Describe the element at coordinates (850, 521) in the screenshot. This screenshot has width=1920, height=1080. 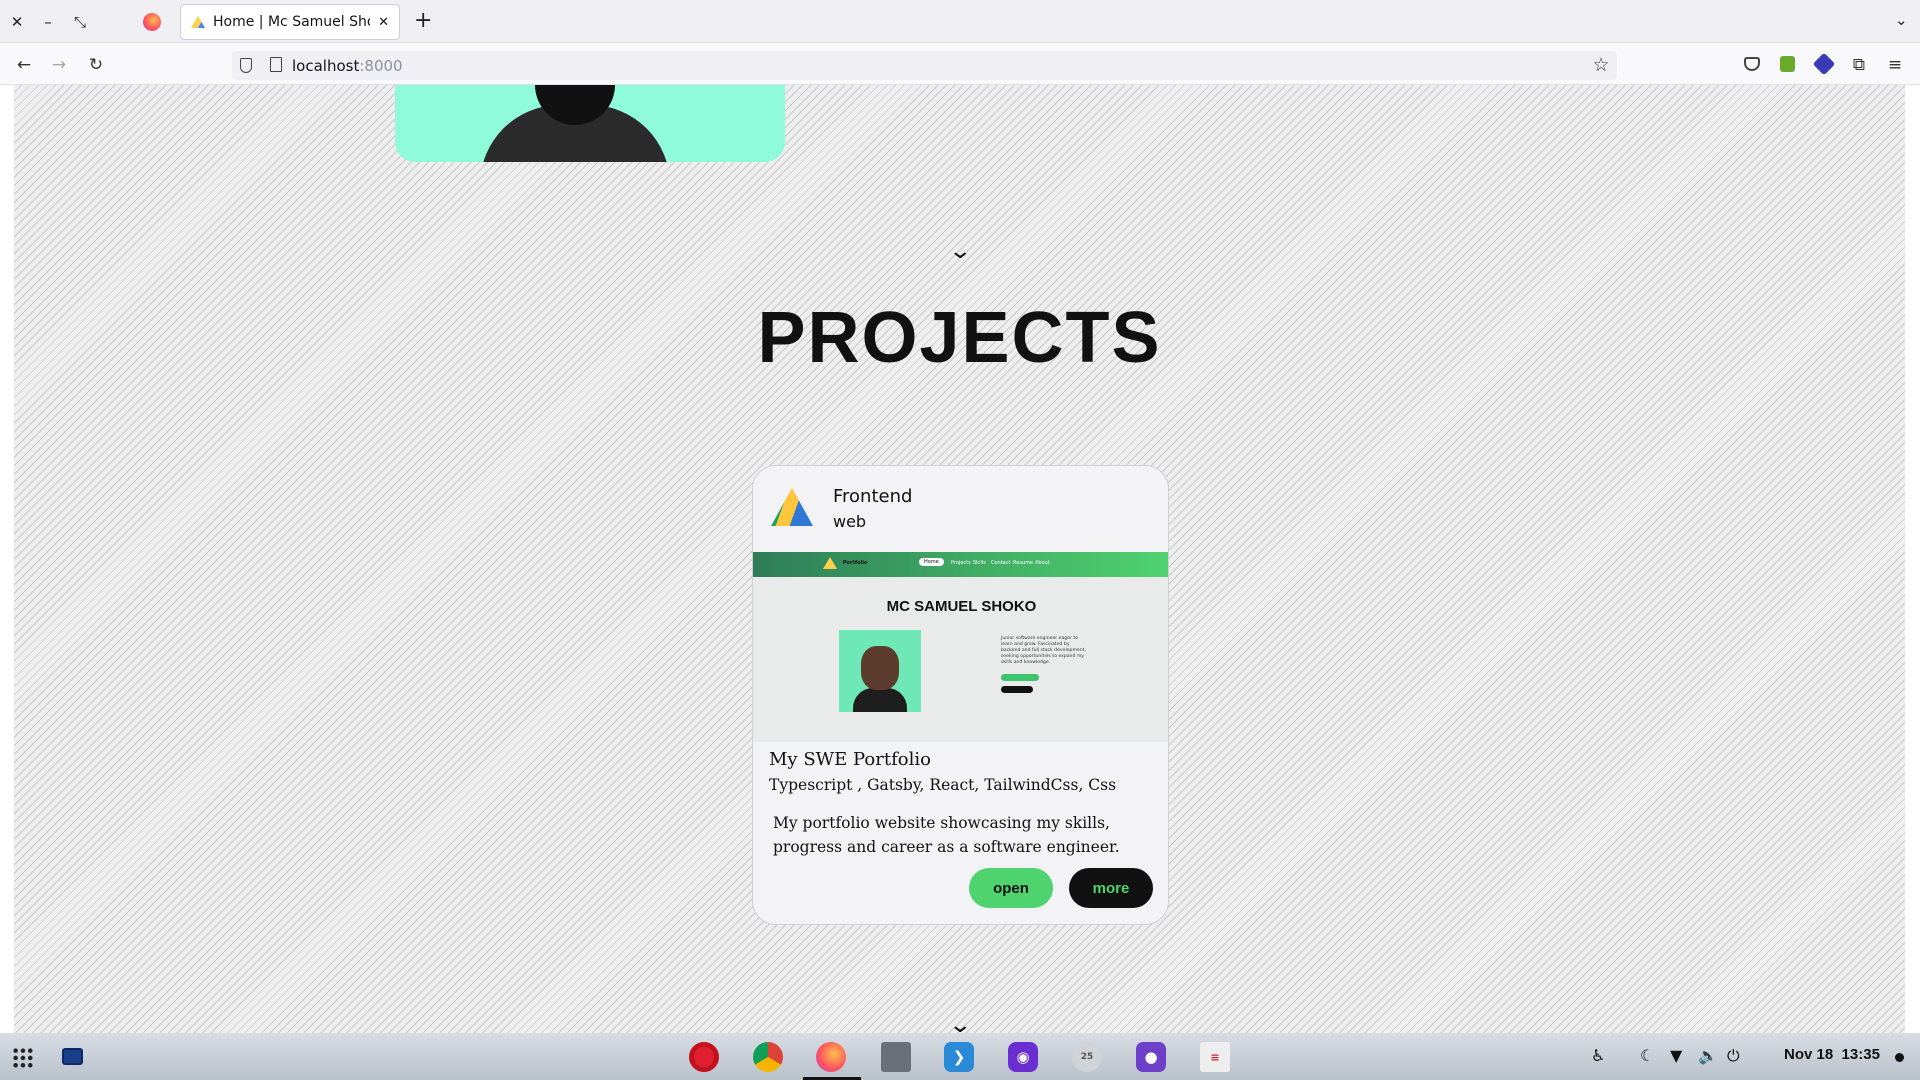
I see `project-type: web` at that location.